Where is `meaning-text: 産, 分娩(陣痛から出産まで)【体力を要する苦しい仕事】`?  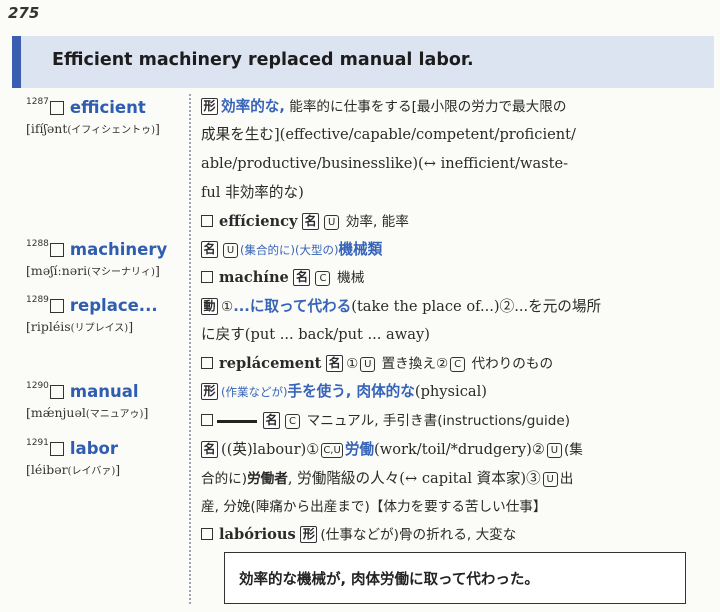
meaning-text: 産, 分娩(陣痛から出産まで)【体力を要する苦しい仕事】 is located at coordinates (374, 507).